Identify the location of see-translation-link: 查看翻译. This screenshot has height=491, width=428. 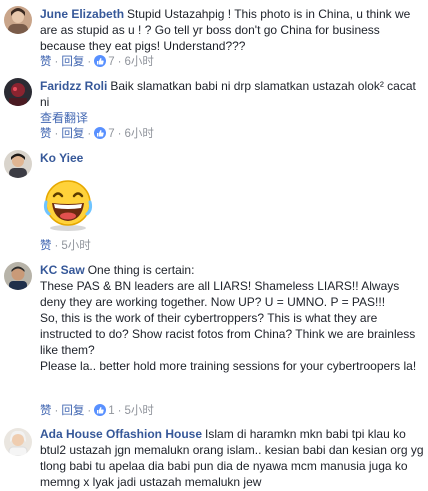
(232, 118).